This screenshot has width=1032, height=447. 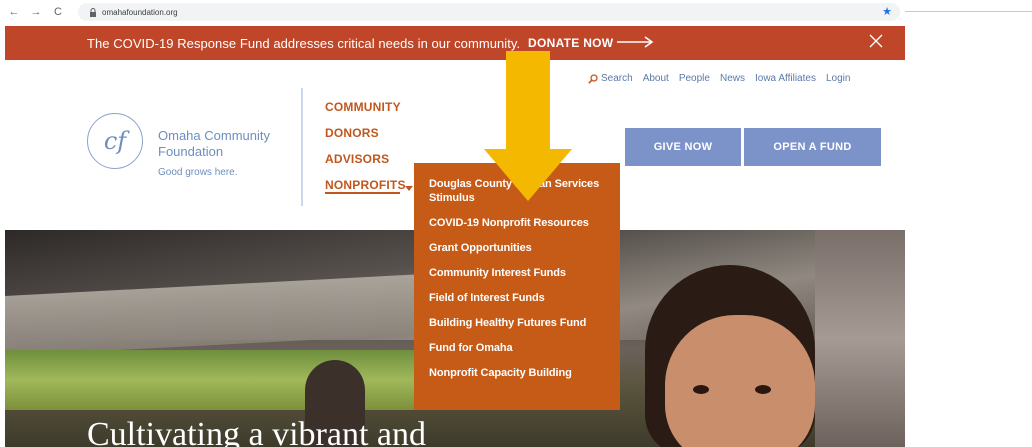 What do you see at coordinates (524, 223) in the screenshot?
I see `dropdown-item-covid-resources: COVID-19 Nonprofit Resources` at bounding box center [524, 223].